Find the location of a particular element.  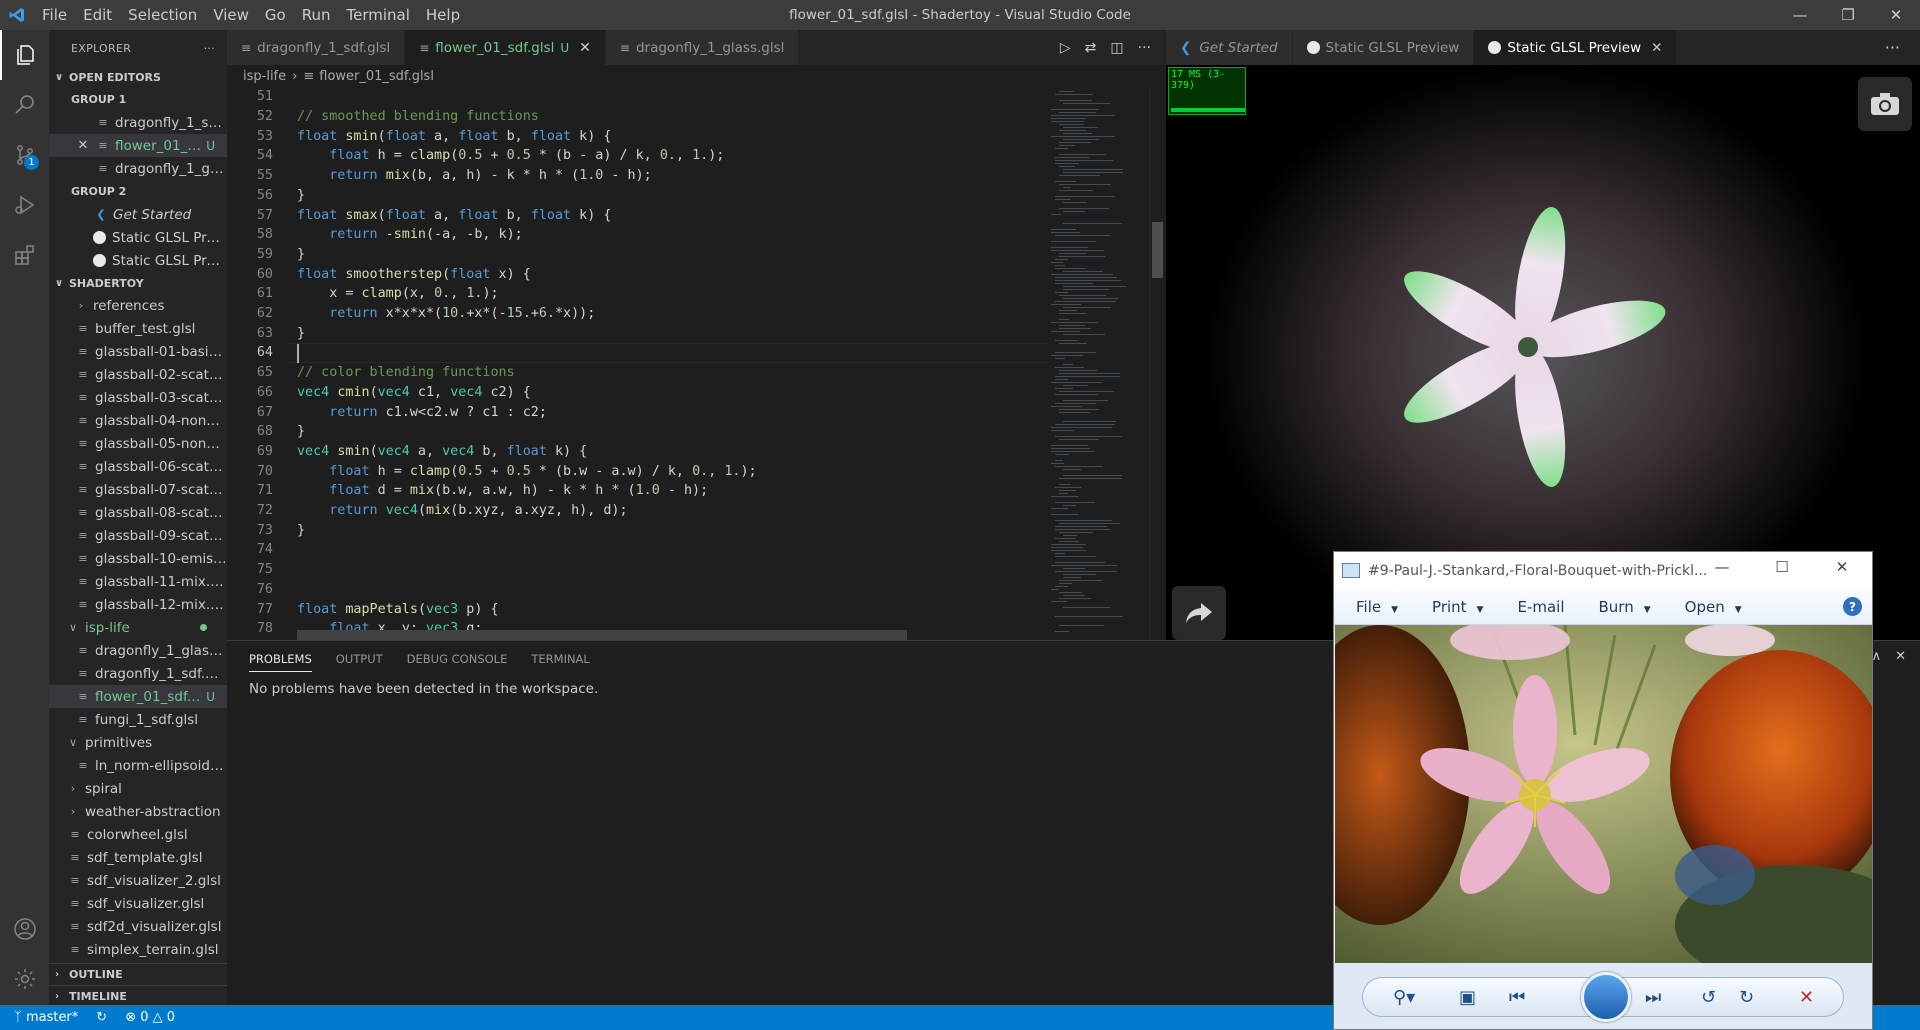

file-item: ≡ fungi_1_sdf.glsl is located at coordinates (138, 719).